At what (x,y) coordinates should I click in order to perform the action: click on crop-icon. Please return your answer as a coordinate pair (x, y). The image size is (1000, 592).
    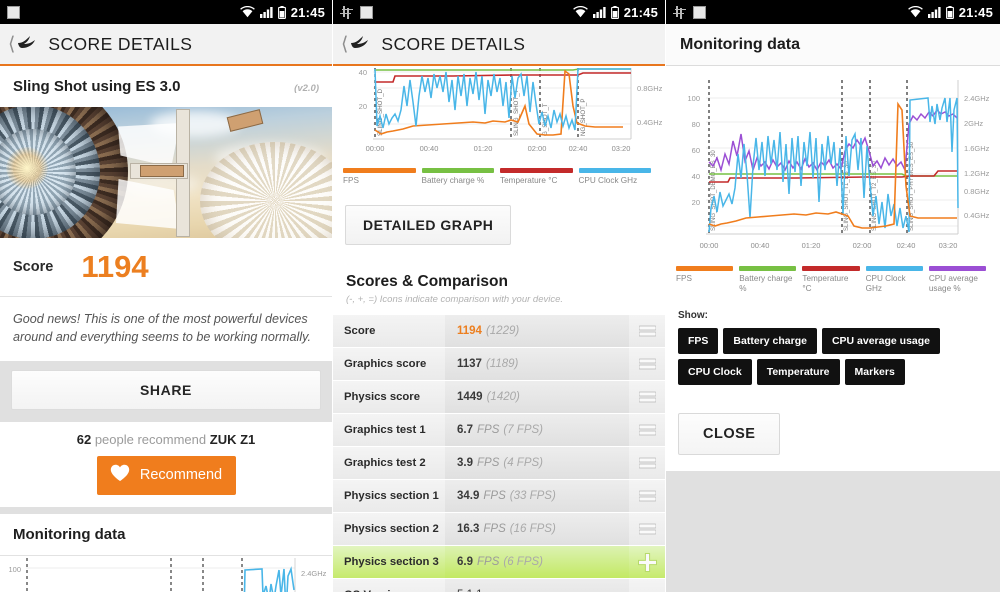
    Looking at the image, I should click on (346, 12).